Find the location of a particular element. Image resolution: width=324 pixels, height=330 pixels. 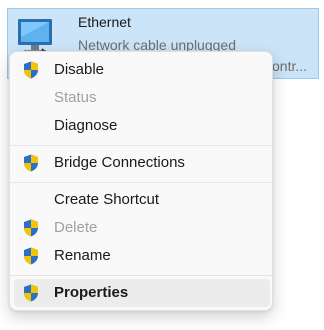

menu-item-disable: Disable is located at coordinates (142, 70).